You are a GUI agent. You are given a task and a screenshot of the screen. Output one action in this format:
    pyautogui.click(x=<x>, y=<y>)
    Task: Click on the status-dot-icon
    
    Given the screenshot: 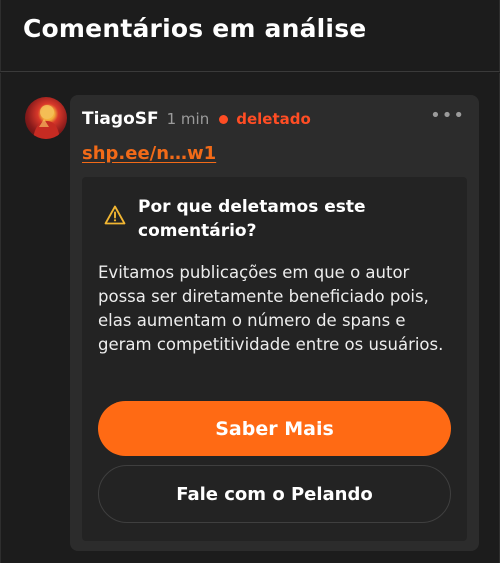 What is the action you would take?
    pyautogui.click(x=224, y=119)
    